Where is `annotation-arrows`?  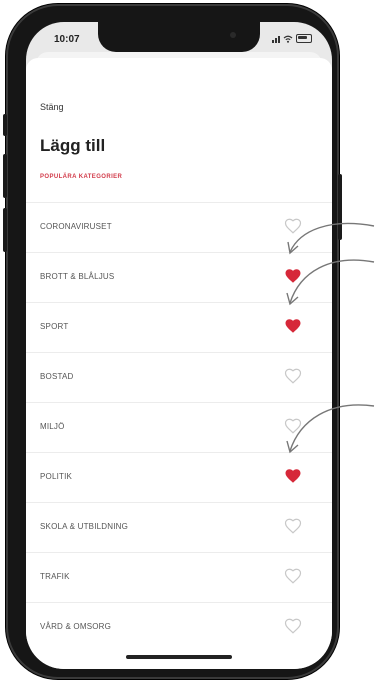
annotation-arrows is located at coordinates (330, 338).